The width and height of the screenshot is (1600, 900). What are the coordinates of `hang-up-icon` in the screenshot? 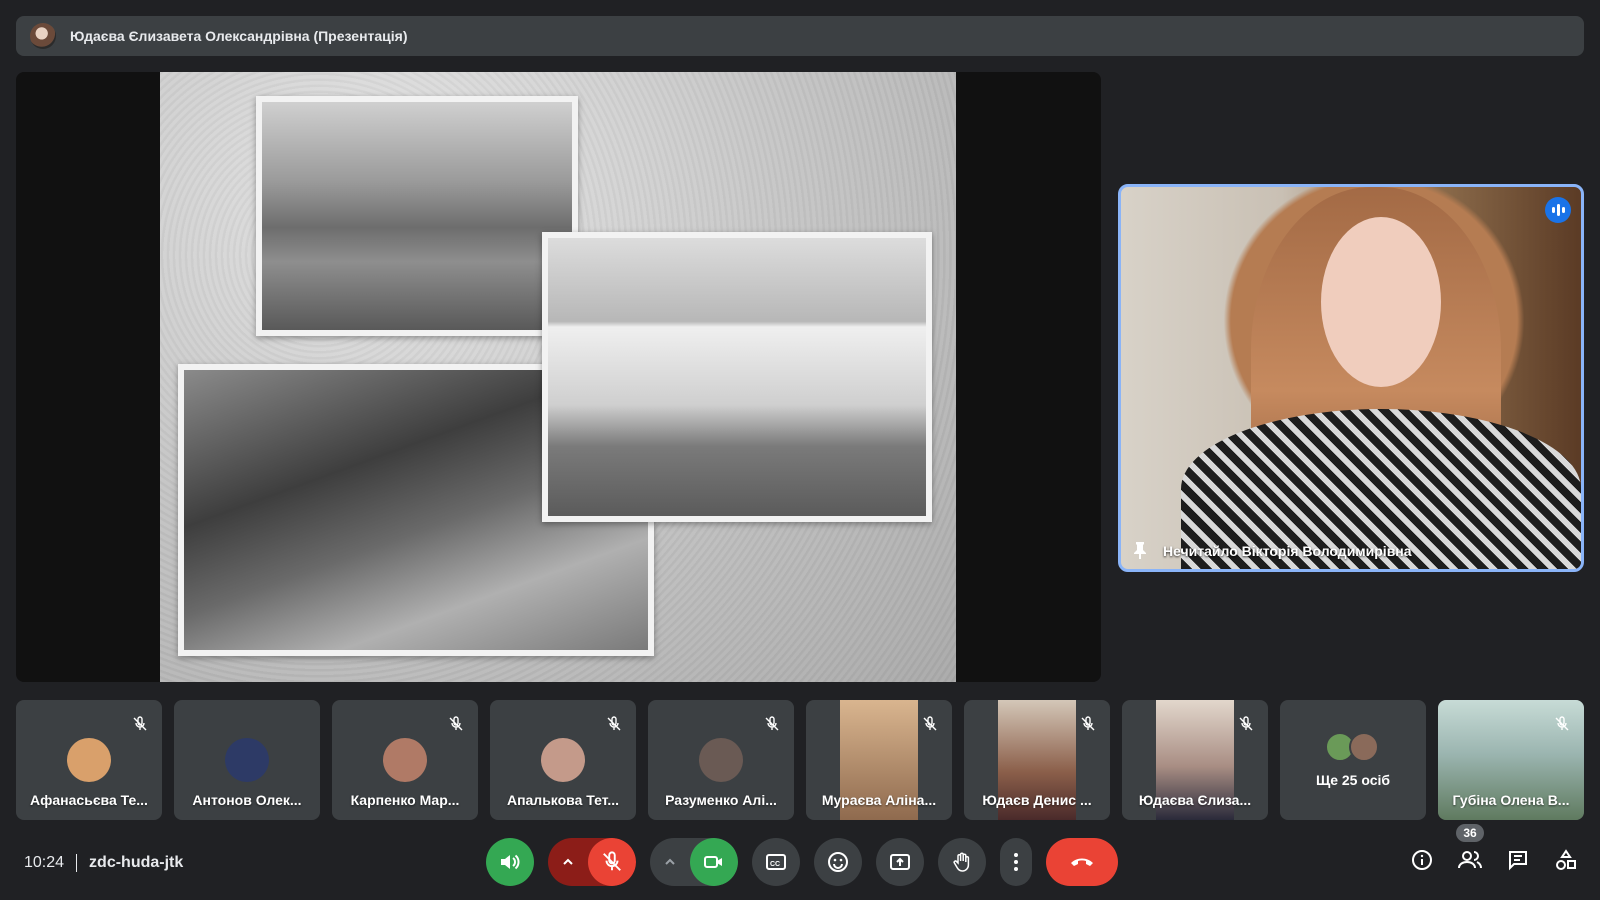 It's located at (1082, 862).